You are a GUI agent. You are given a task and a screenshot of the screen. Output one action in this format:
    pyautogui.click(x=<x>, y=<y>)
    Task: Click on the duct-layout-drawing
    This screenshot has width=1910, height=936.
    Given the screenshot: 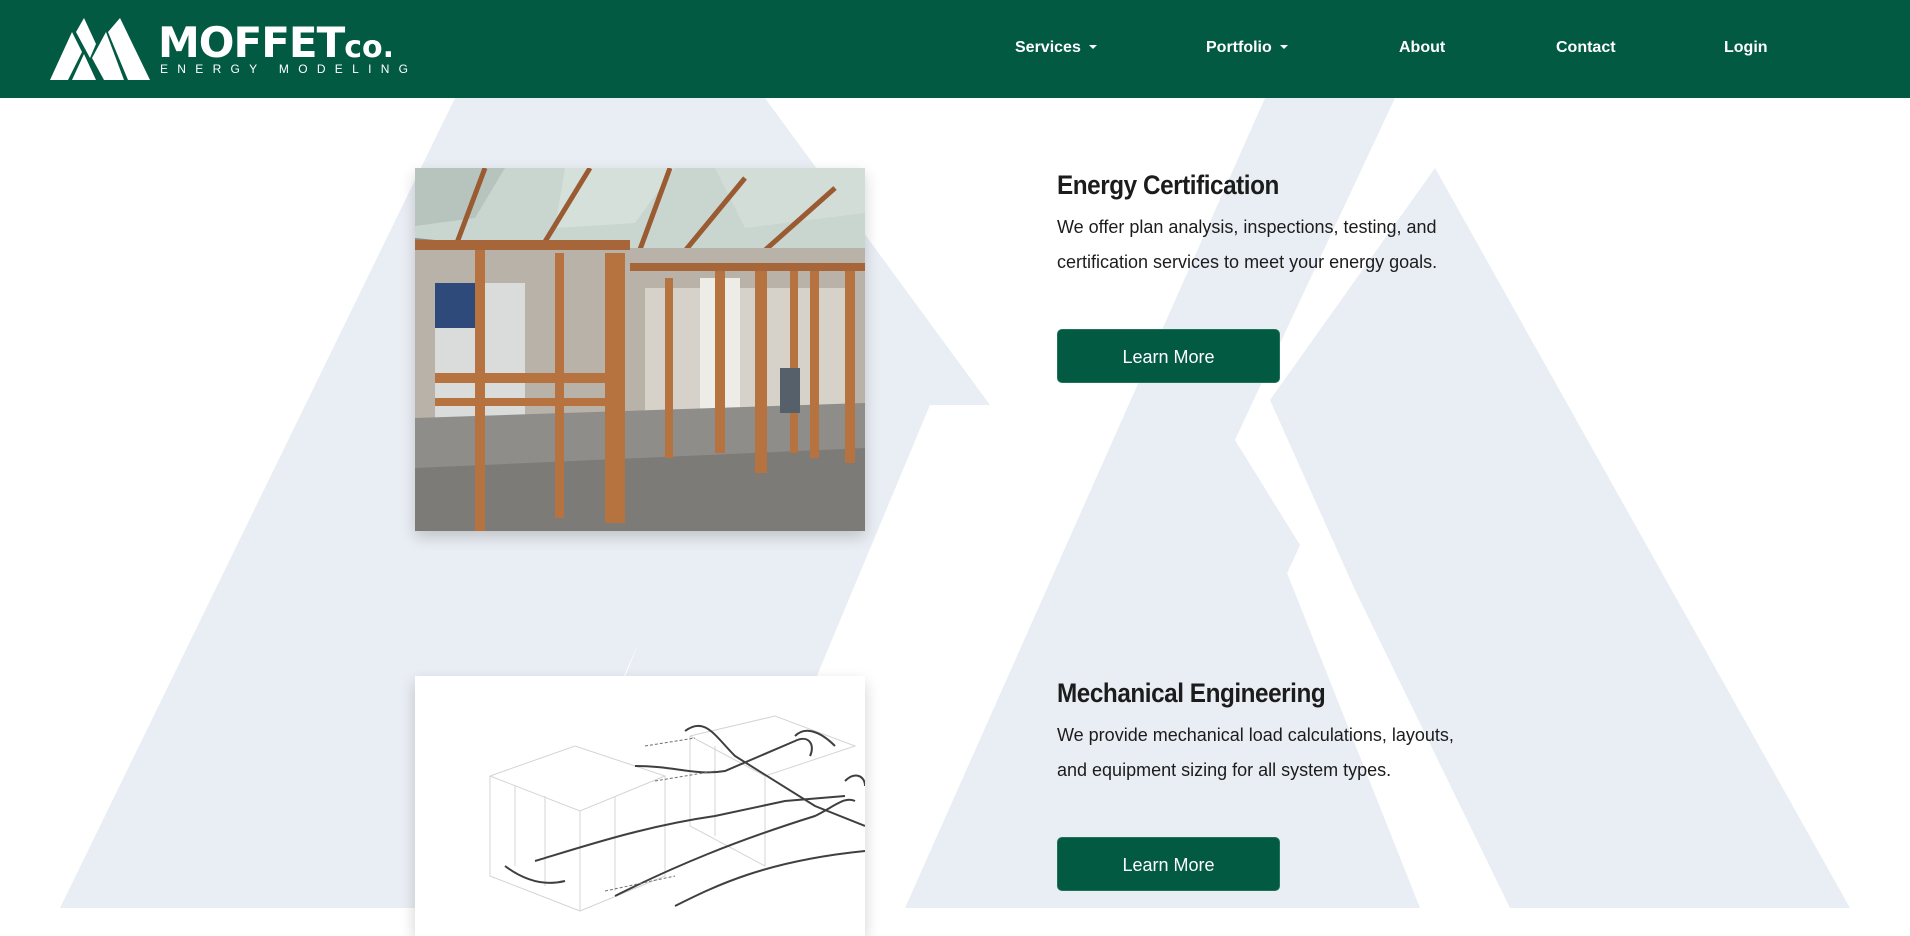 What is the action you would take?
    pyautogui.click(x=640, y=806)
    